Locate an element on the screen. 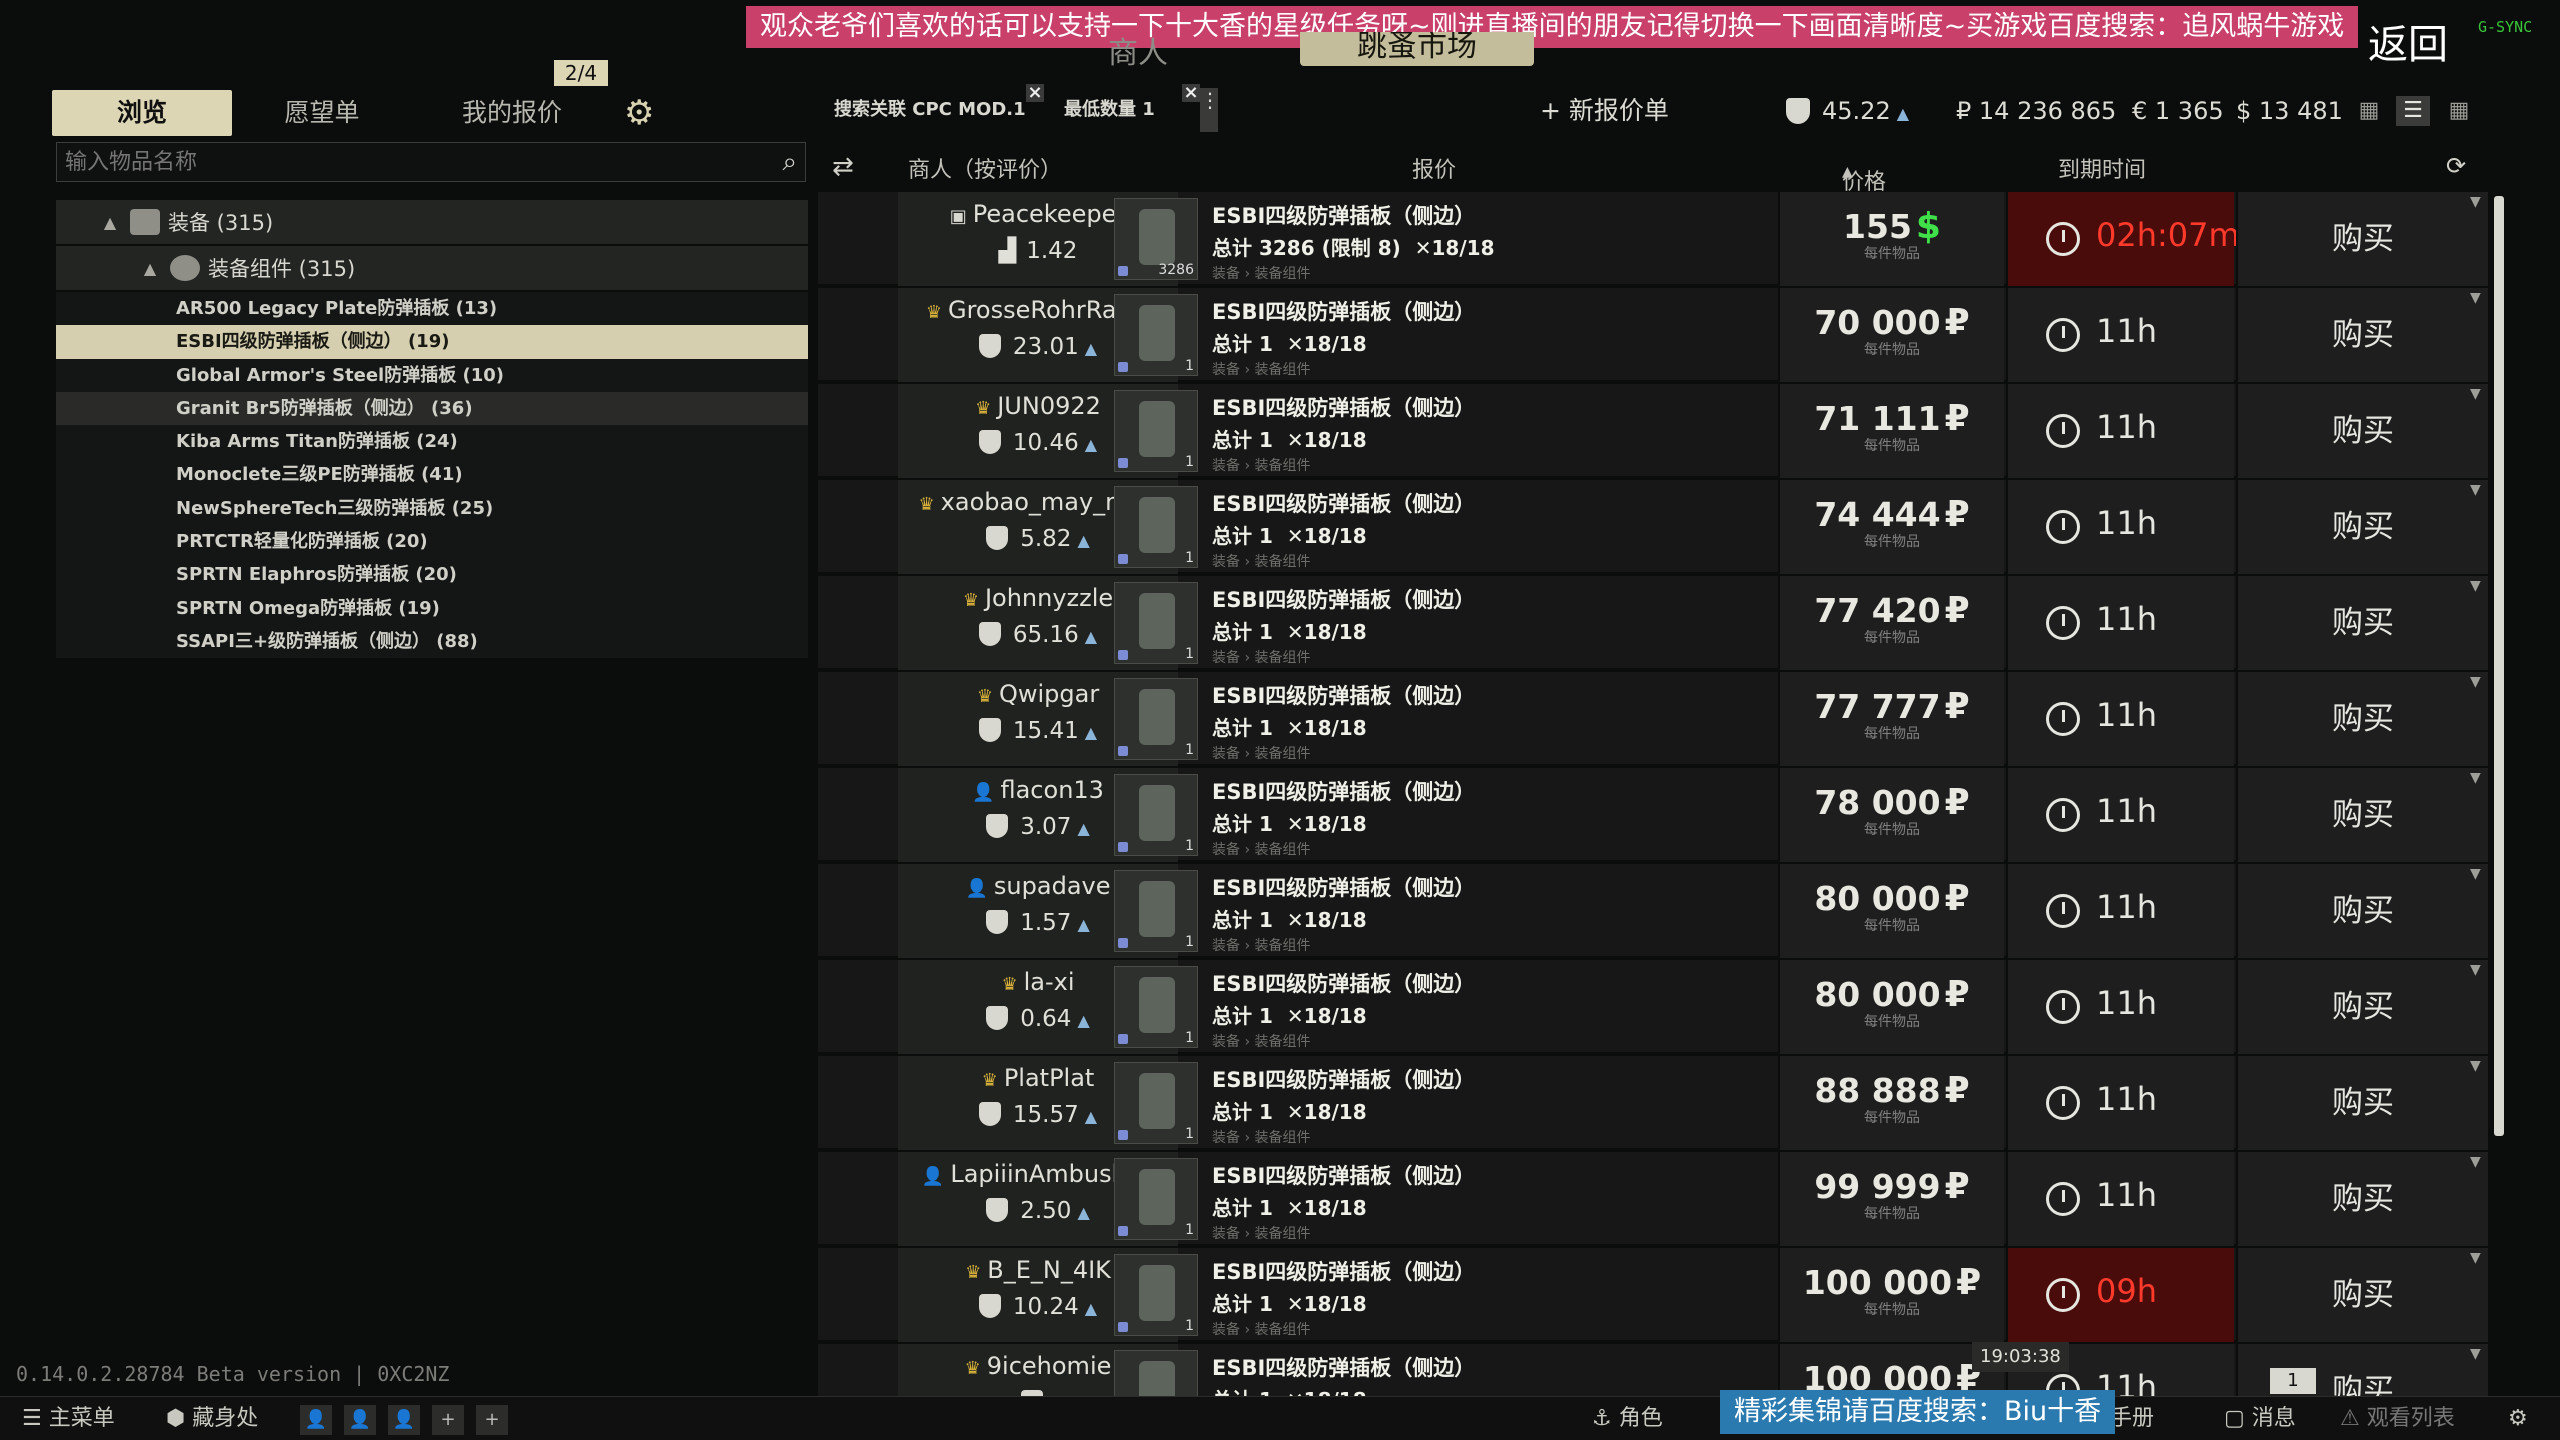 This screenshot has height=1440, width=2560. back-button: 返回 is located at coordinates (2408, 41).